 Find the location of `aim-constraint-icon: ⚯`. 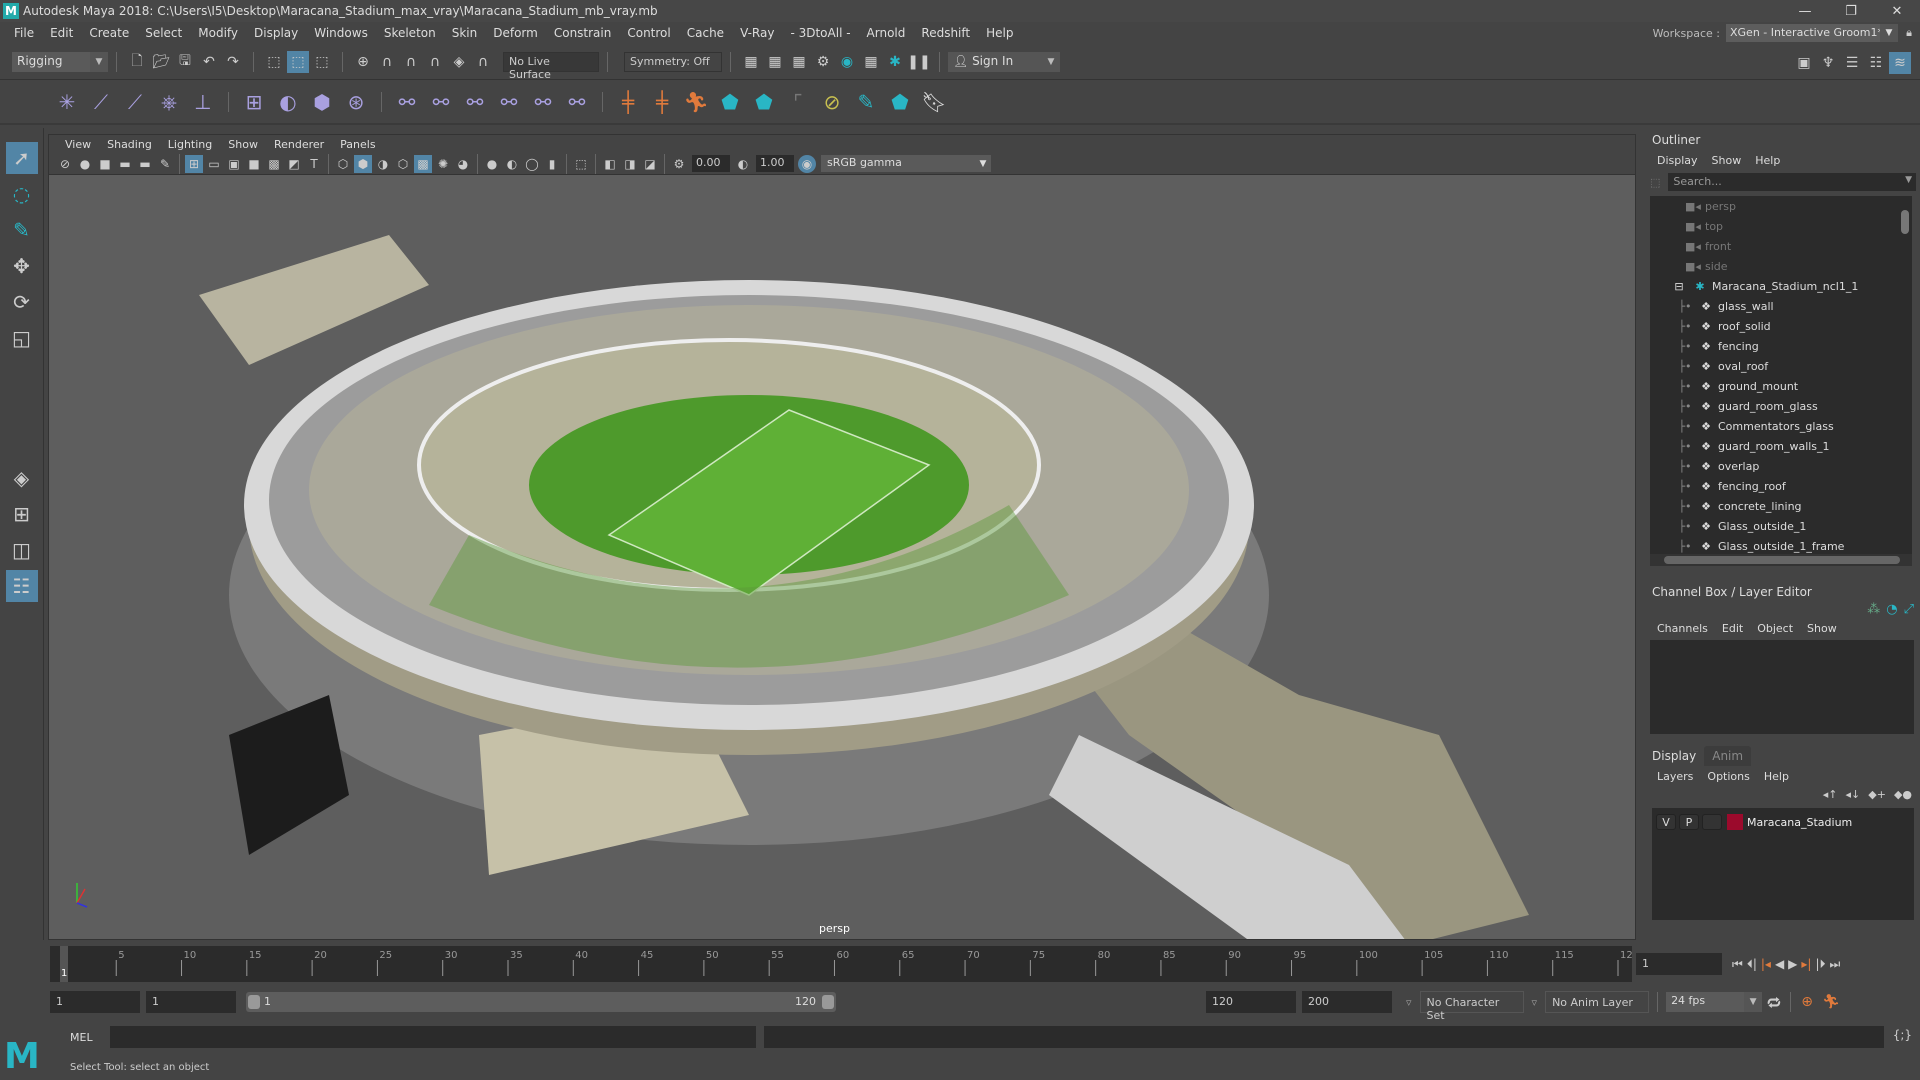

aim-constraint-icon: ⚯ is located at coordinates (543, 102).